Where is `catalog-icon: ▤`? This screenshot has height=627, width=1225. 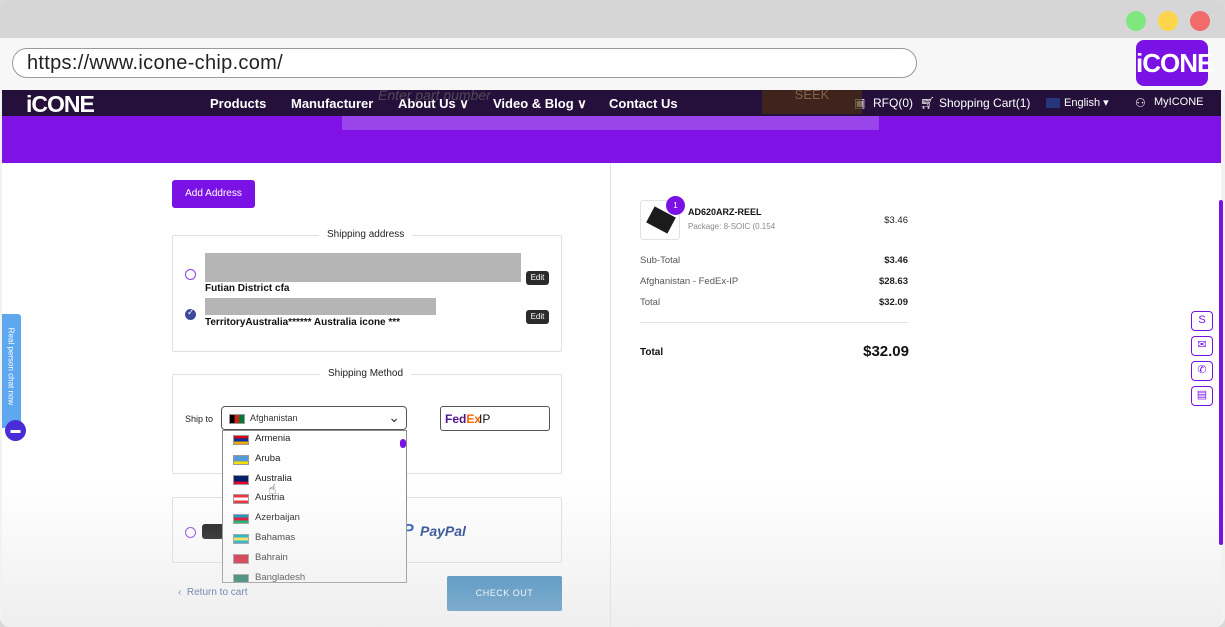
catalog-icon: ▤ is located at coordinates (1202, 396).